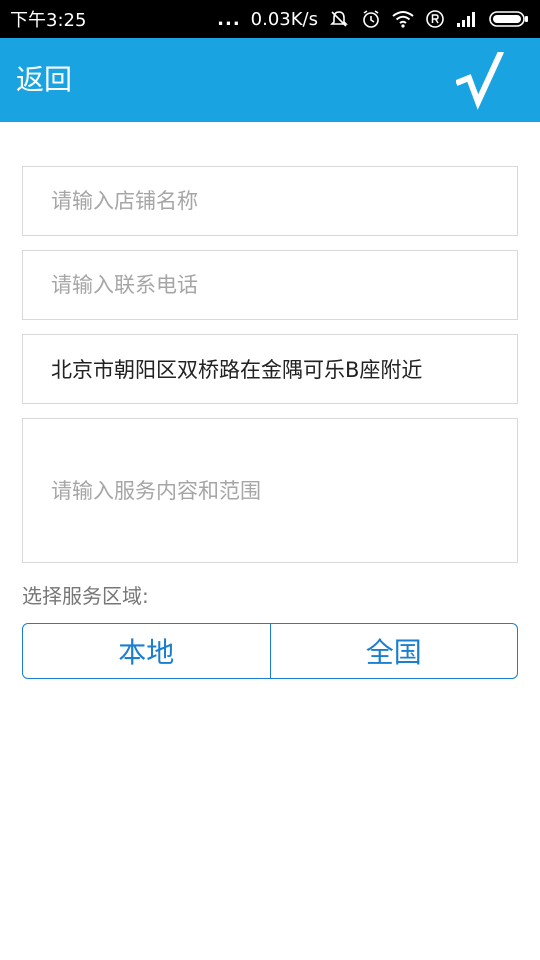 This screenshot has height=960, width=540. I want to click on address-field-container, so click(270, 369).